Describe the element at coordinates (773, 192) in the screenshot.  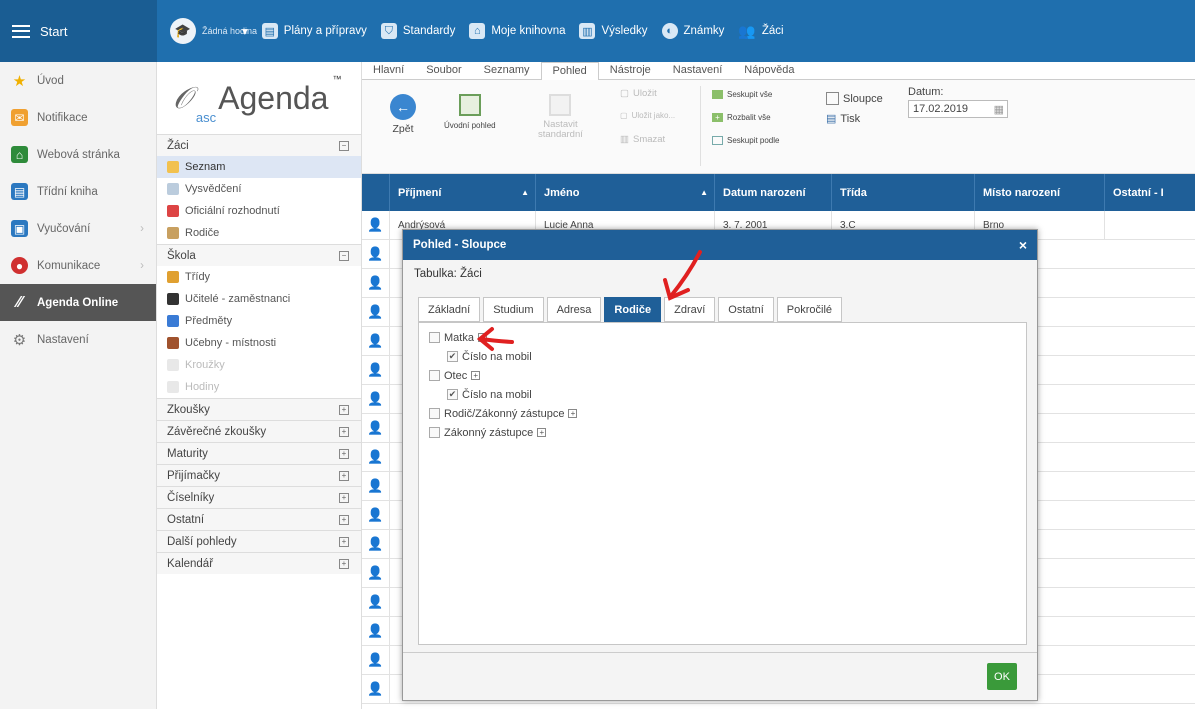
I see `col-datum-narozeni: Datum narození` at that location.